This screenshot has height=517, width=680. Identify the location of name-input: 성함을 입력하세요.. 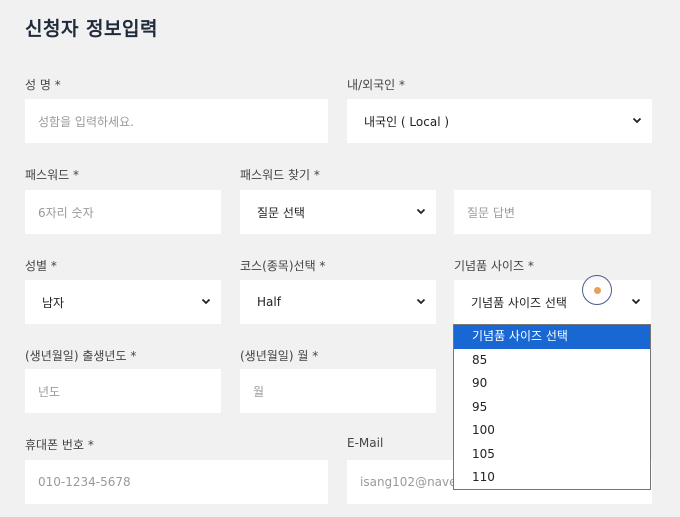
(176, 121).